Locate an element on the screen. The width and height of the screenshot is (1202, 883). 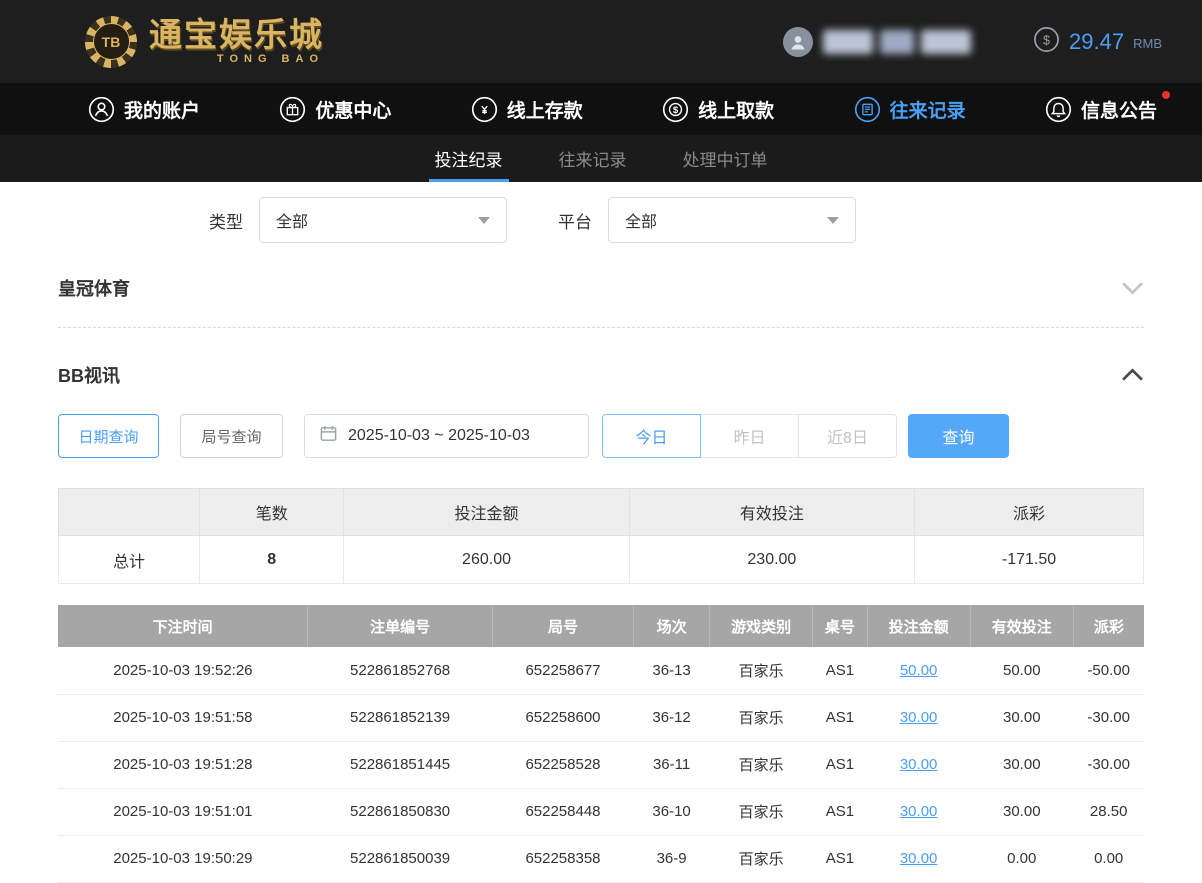
cell-bet-time: 2025-10-03 19:52:26 is located at coordinates (183, 671).